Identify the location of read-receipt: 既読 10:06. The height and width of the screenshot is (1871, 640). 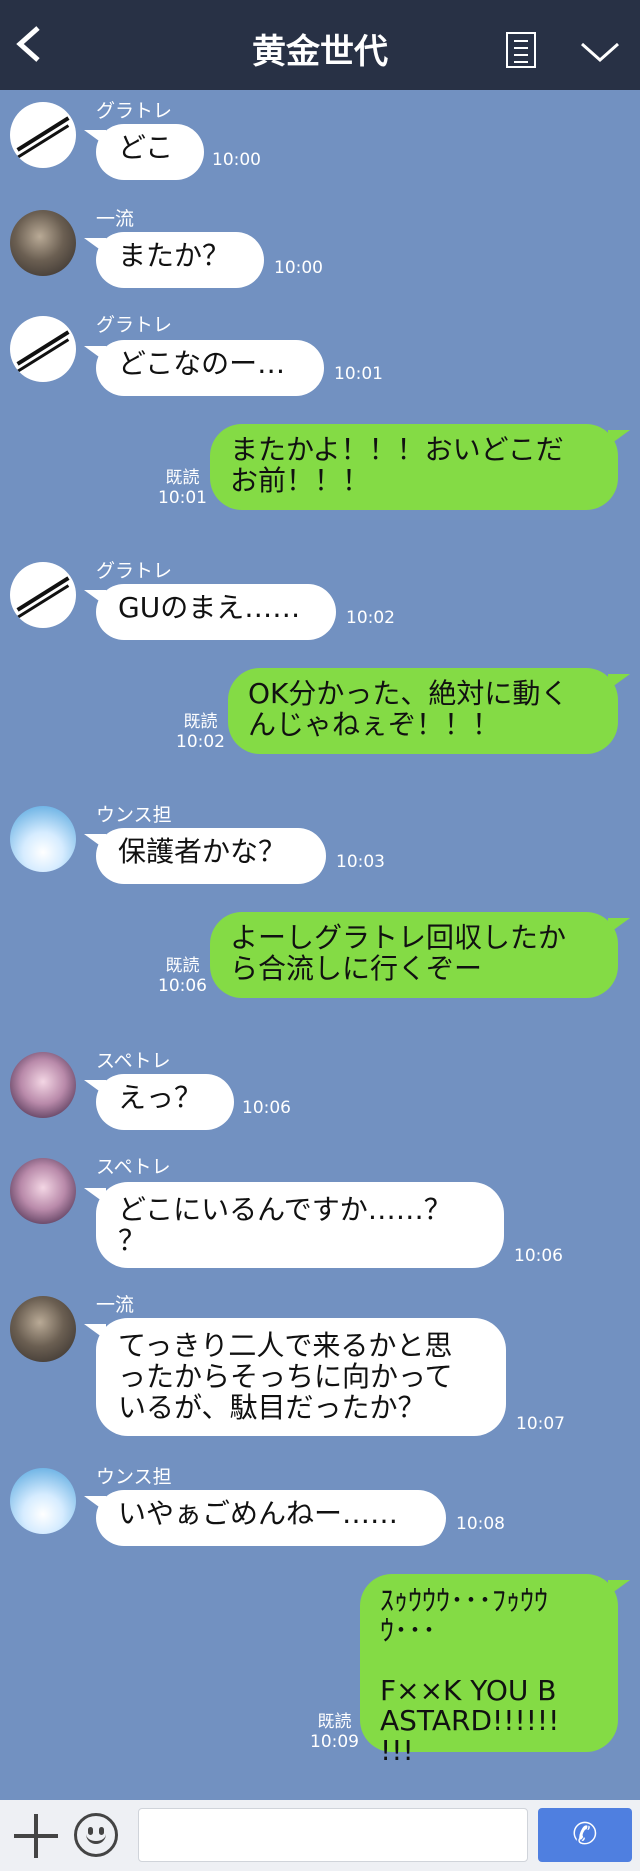
(182, 976).